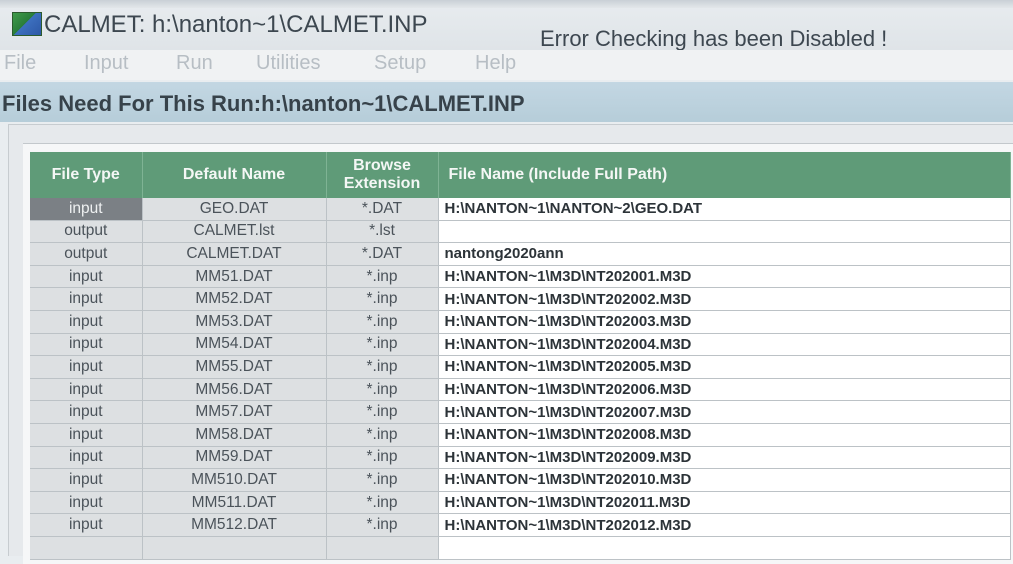 The height and width of the screenshot is (564, 1013). Describe the element at coordinates (724, 277) in the screenshot. I see `file-path-cell: H:\NANTON~1\M3D\NT202001.M3D` at that location.